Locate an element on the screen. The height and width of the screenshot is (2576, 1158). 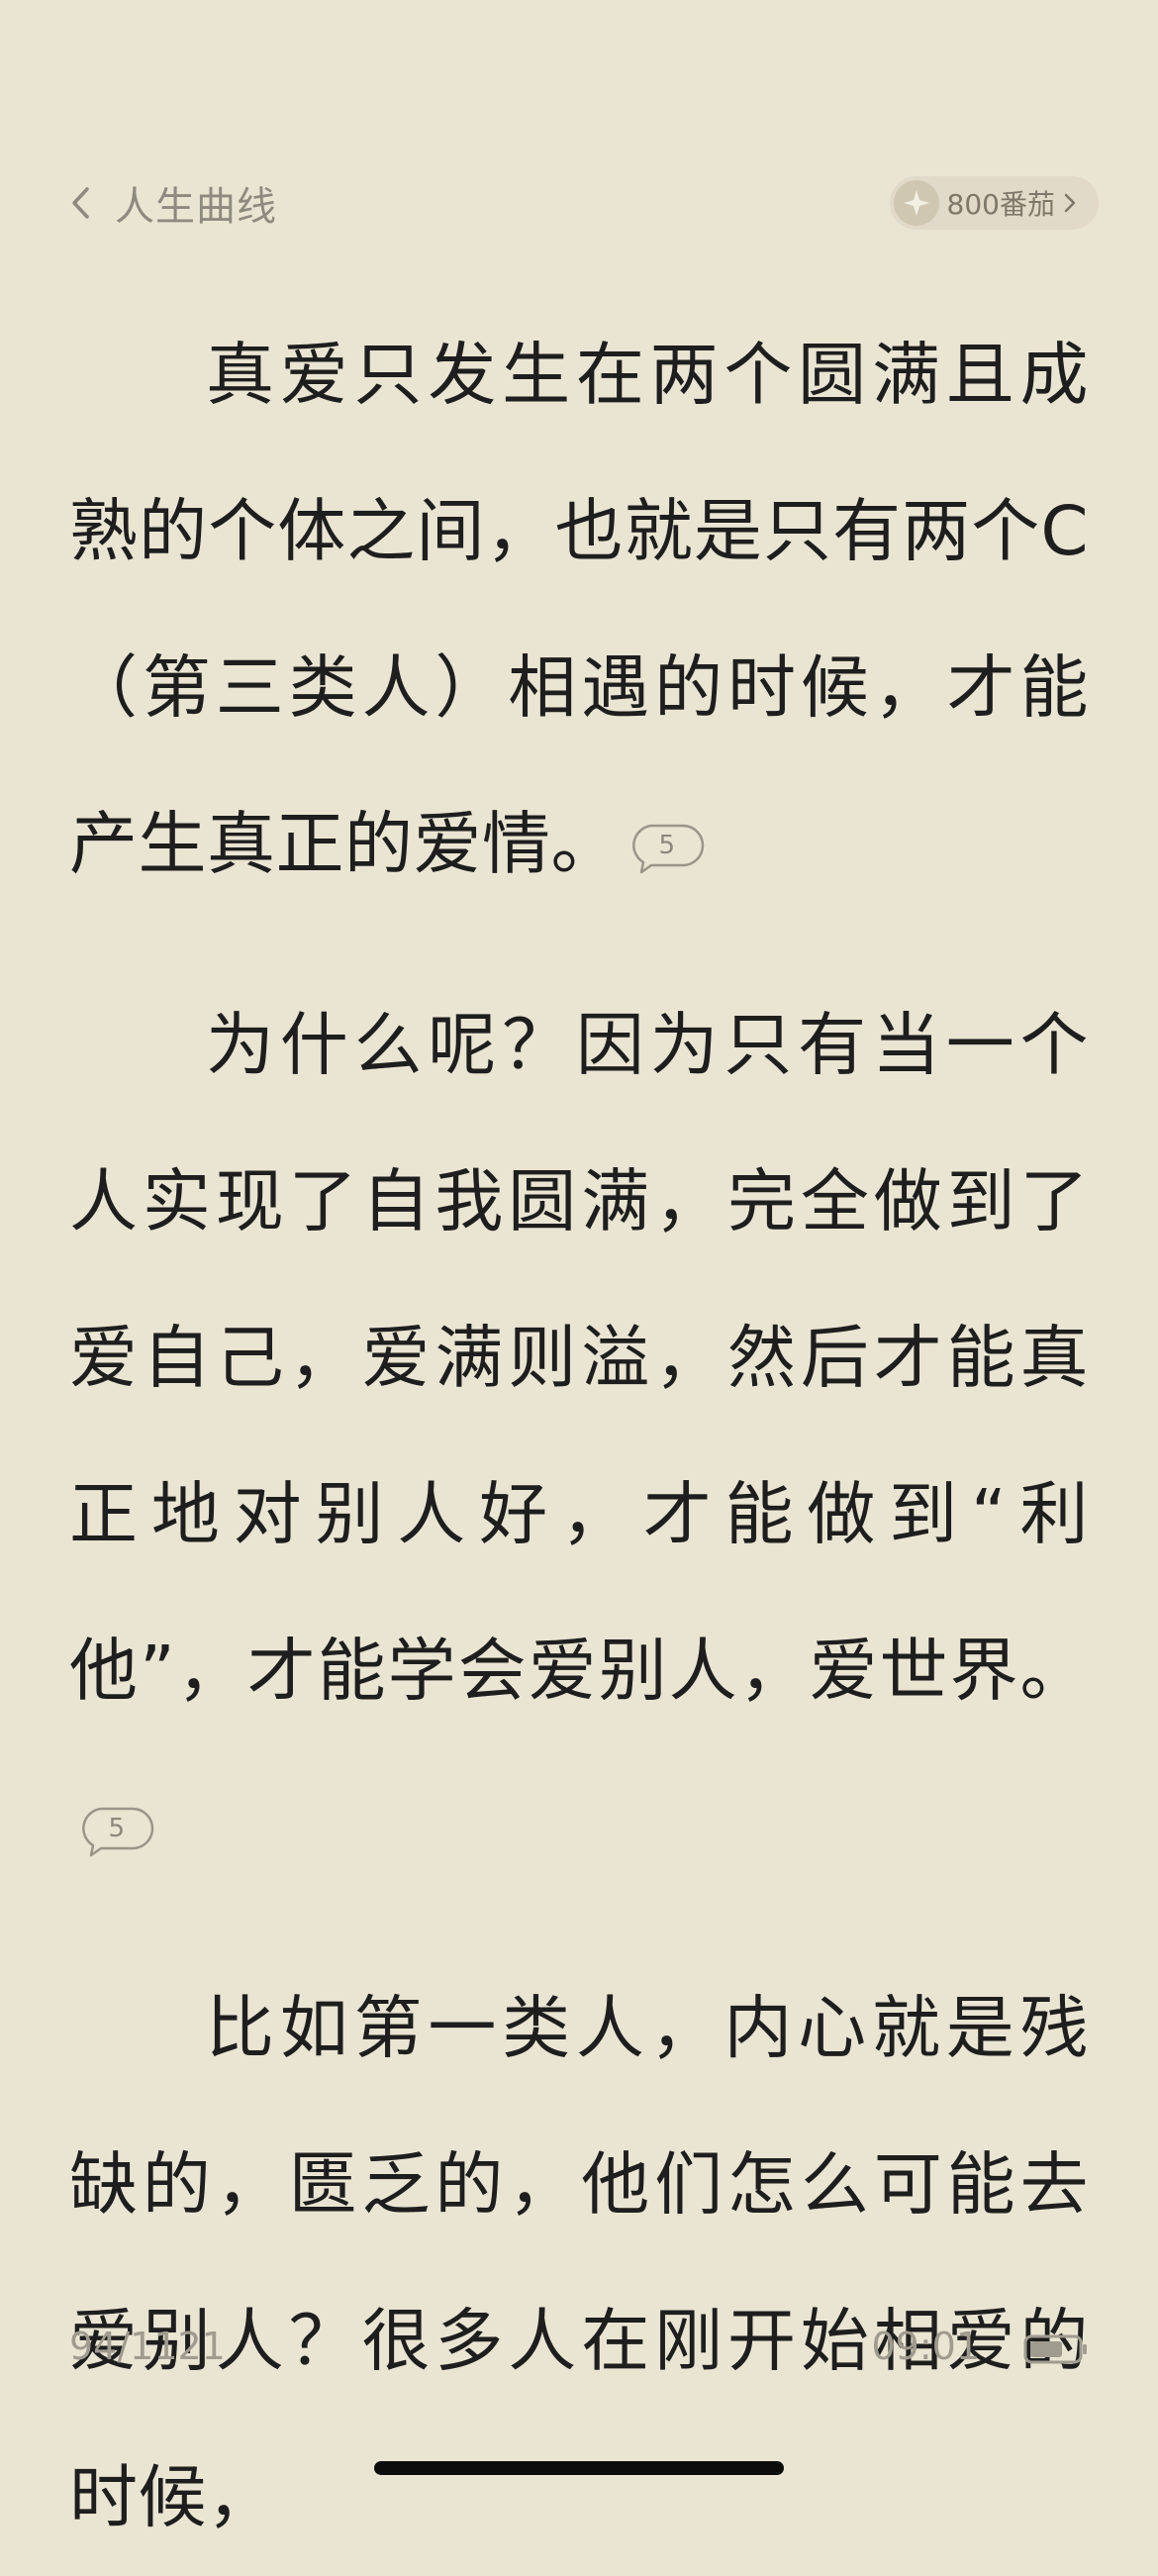
back-button: 人生曲线 is located at coordinates (173, 203).